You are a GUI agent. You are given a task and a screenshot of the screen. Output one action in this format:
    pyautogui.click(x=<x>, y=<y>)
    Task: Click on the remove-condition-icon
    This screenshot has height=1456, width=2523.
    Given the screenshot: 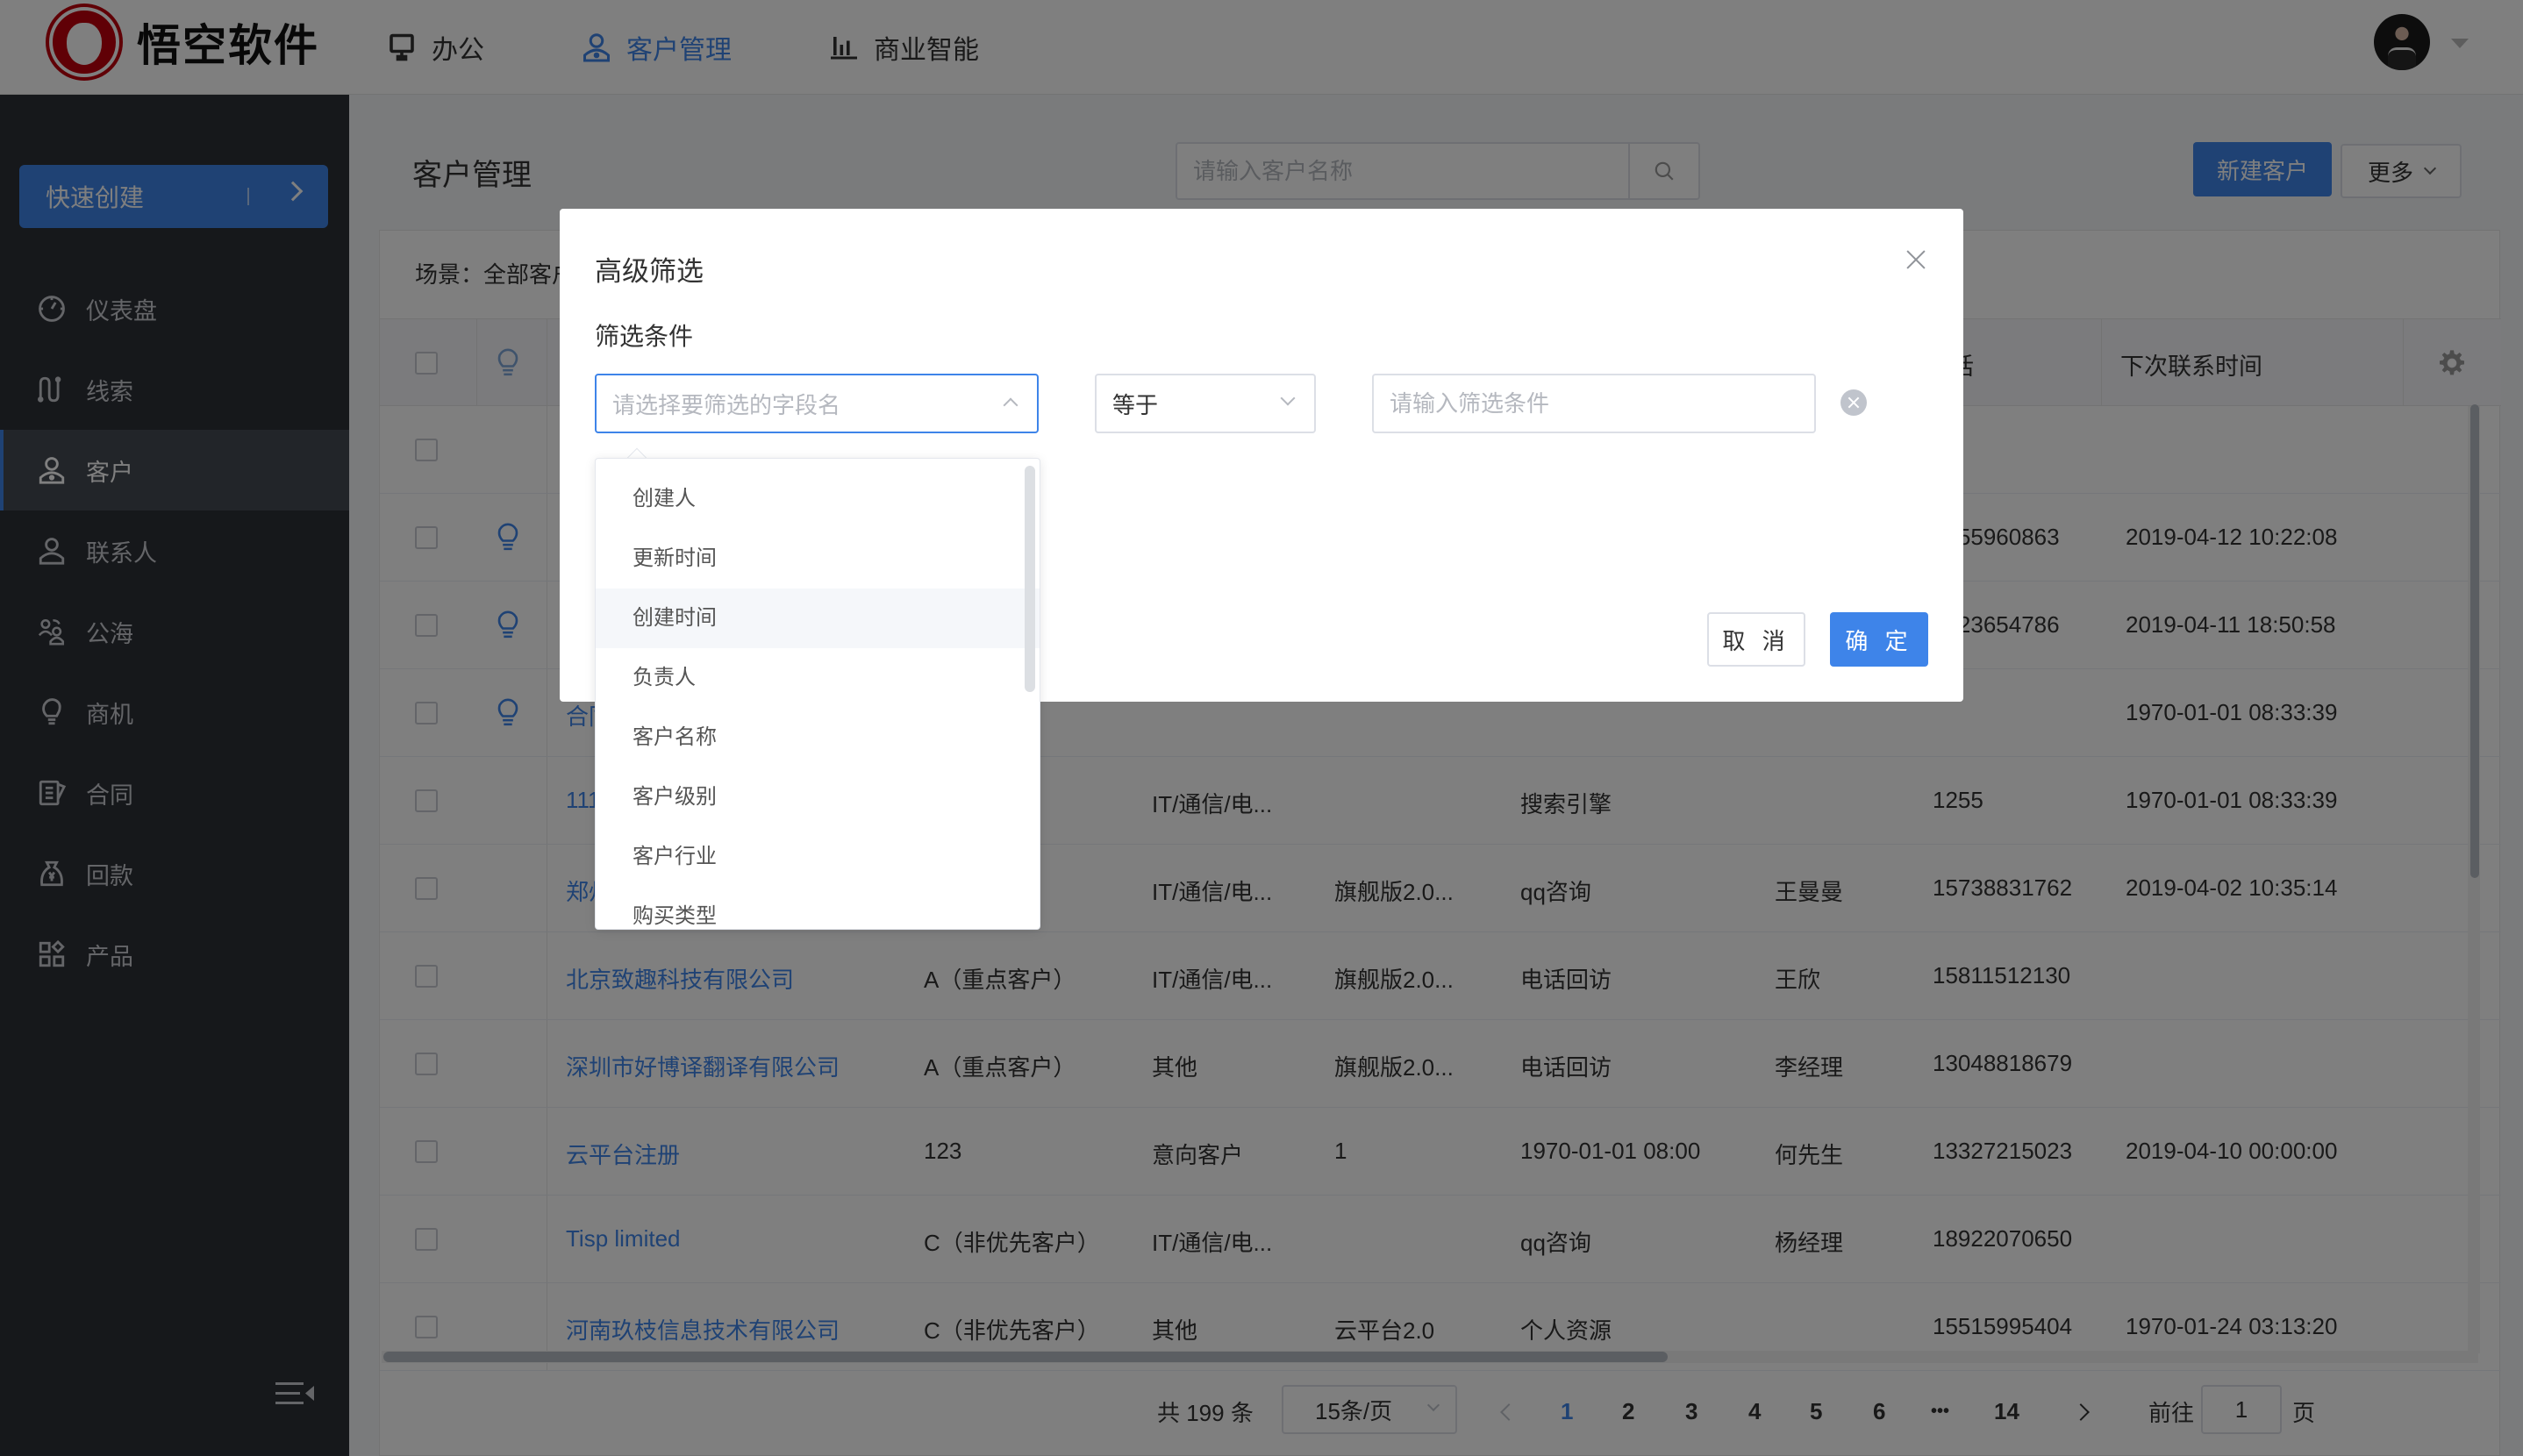 What is the action you would take?
    pyautogui.click(x=1853, y=402)
    